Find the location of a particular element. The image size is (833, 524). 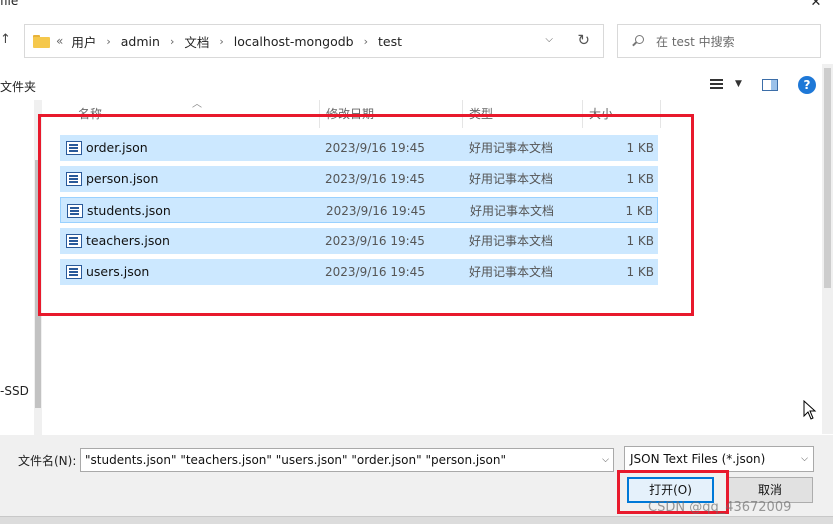

folder-icon is located at coordinates (41, 41).